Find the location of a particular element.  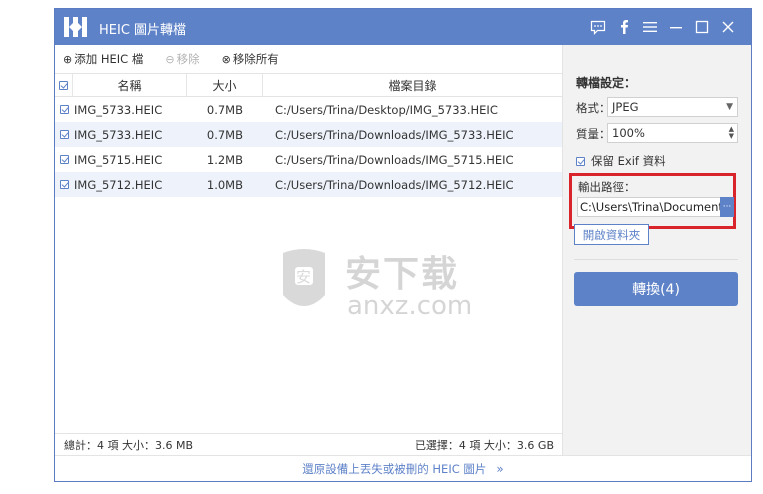

row-file-name: IMG_5712.HEIC is located at coordinates (118, 184).